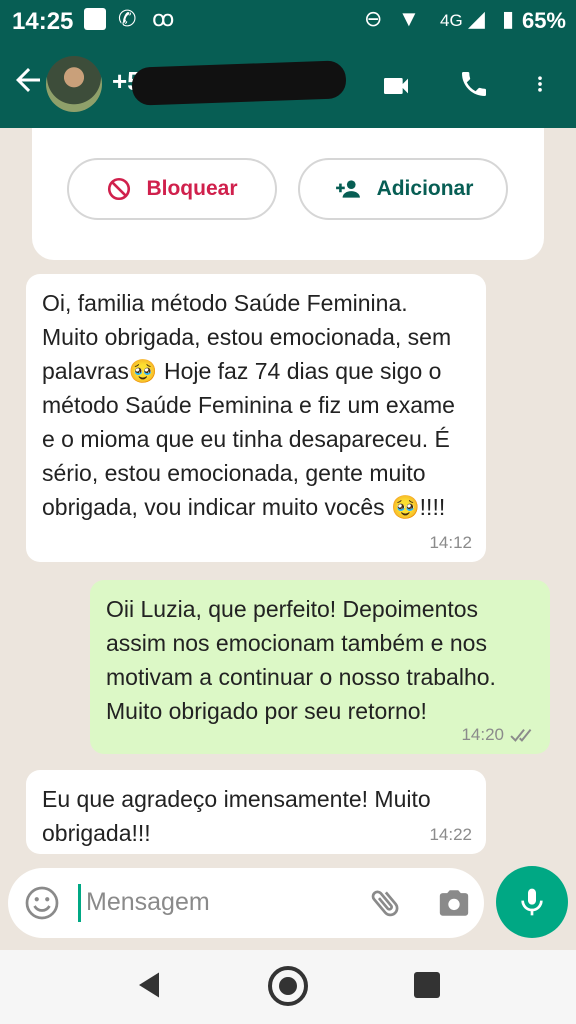 This screenshot has width=576, height=1024. What do you see at coordinates (450, 542) in the screenshot?
I see `message-time: 14:12` at bounding box center [450, 542].